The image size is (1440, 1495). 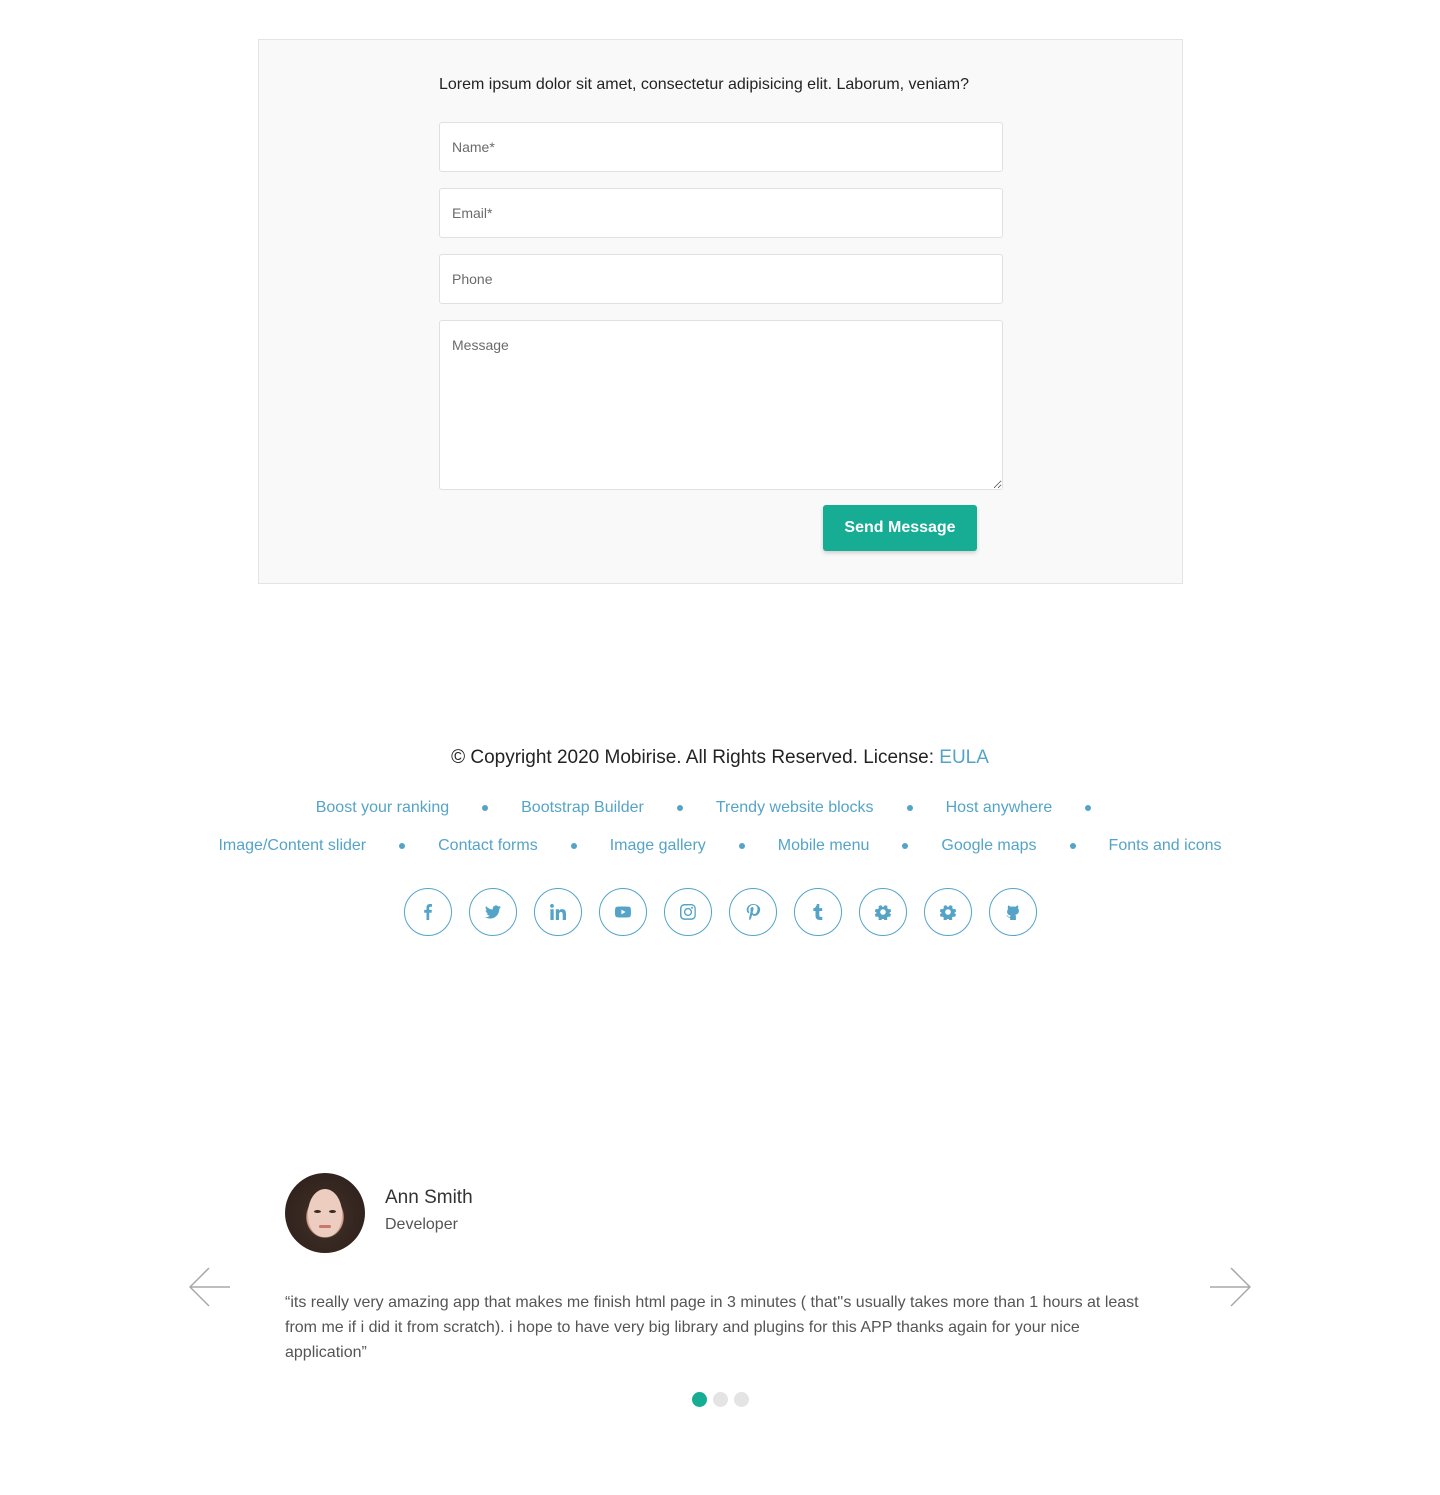 I want to click on footer-link-boost-ranking: Boost your ranking, so click(x=382, y=808).